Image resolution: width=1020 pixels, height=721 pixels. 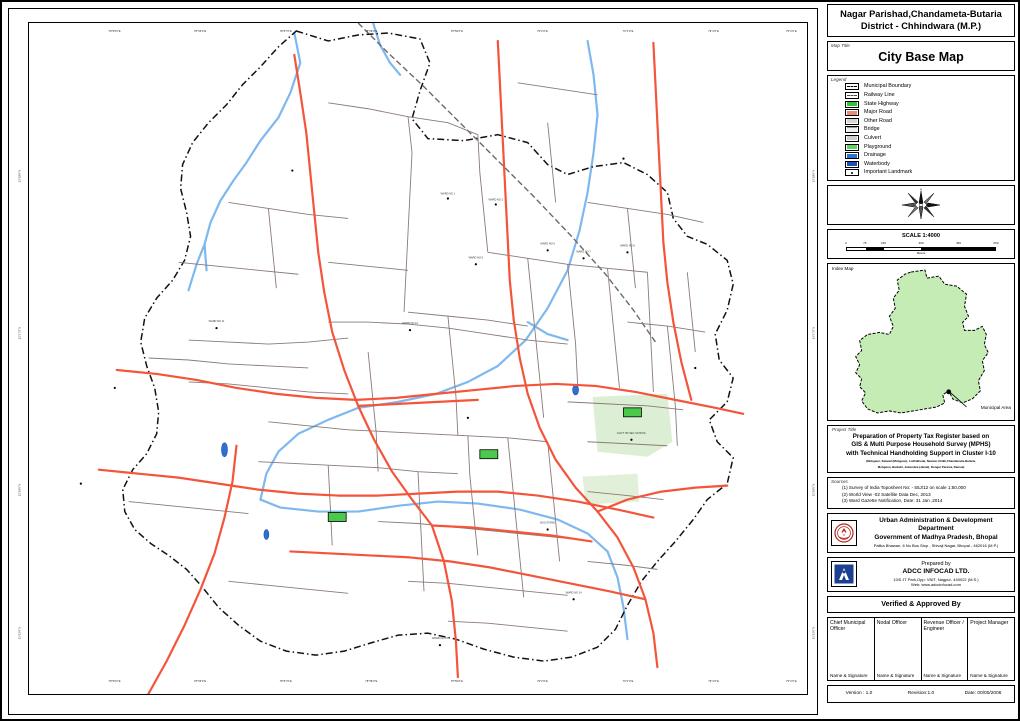 What do you see at coordinates (852, 147) in the screenshot?
I see `playground-icon` at bounding box center [852, 147].